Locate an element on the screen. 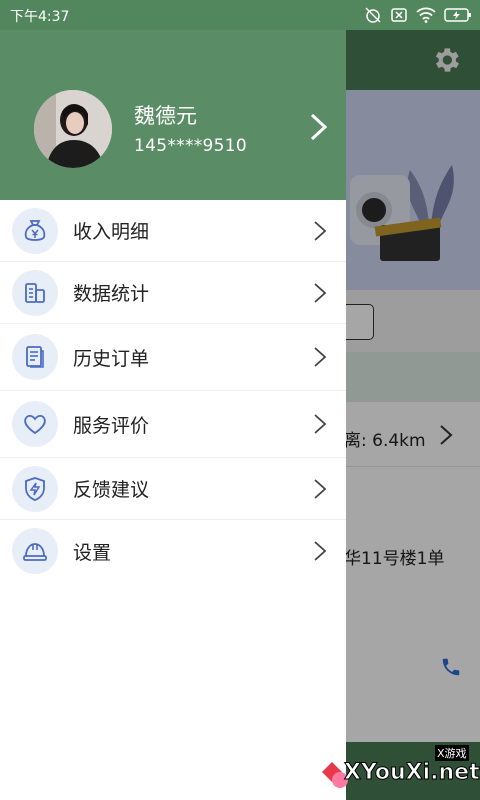 Image resolution: width=480 pixels, height=800 pixels. user-phone: 145****9510 is located at coordinates (191, 146).